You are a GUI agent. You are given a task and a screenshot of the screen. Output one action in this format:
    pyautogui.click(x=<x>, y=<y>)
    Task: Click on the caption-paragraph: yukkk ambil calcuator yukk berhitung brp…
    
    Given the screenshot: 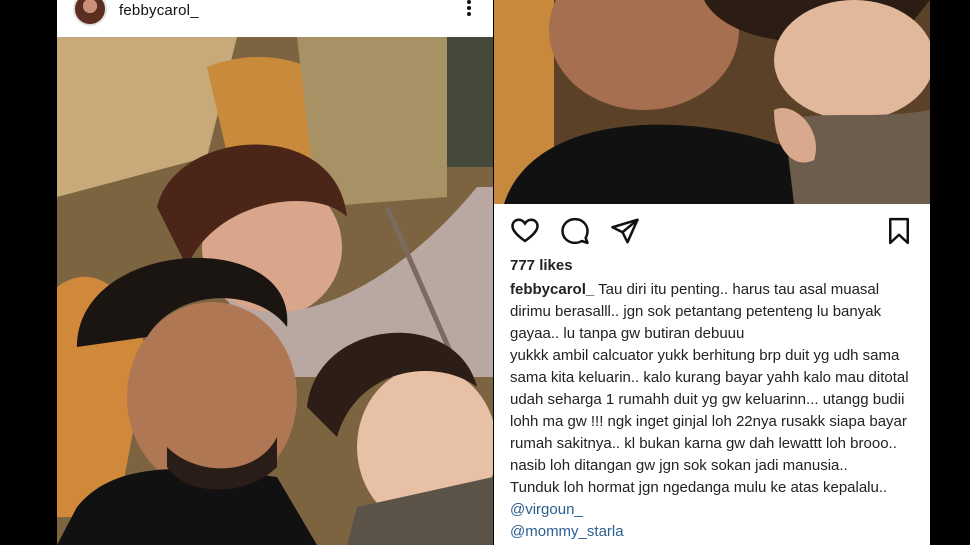 What is the action you would take?
    pyautogui.click(x=714, y=411)
    